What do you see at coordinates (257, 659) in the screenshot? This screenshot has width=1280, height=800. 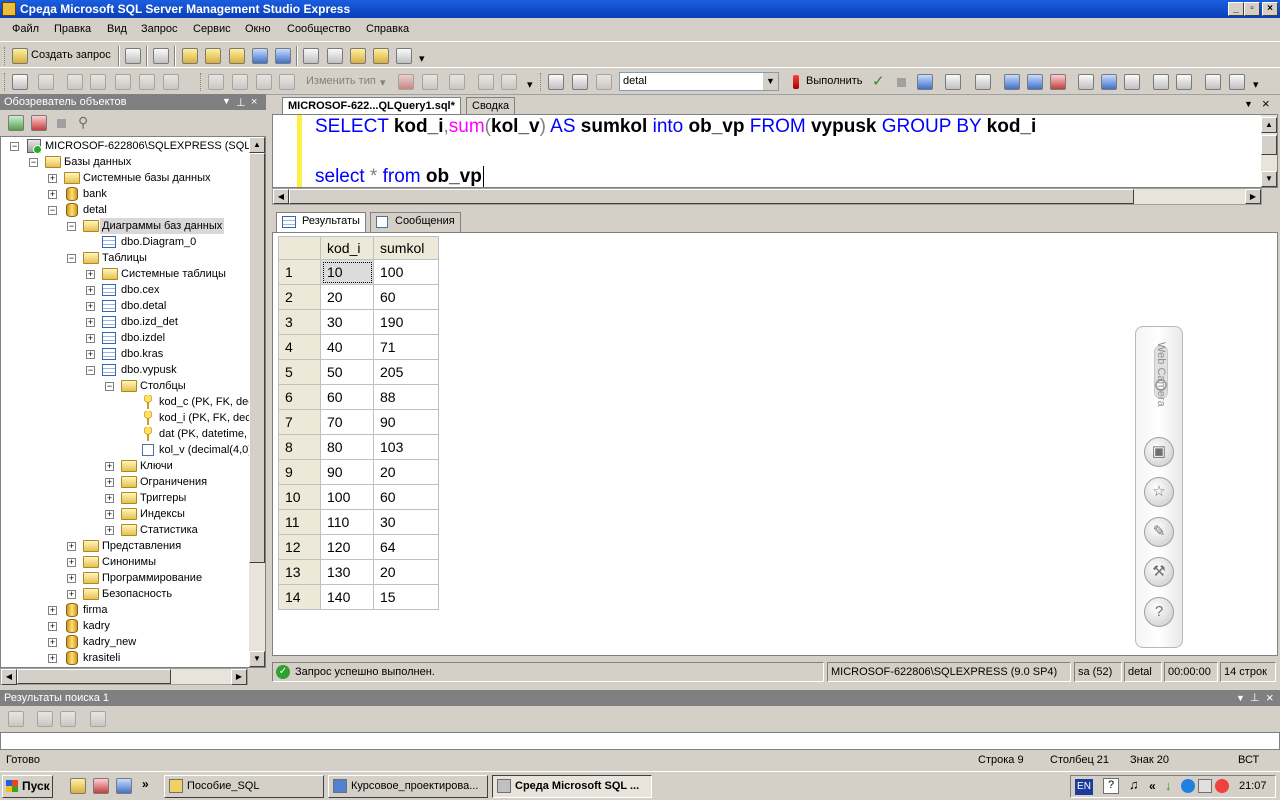 I see `scroll-down-icon: ▼` at bounding box center [257, 659].